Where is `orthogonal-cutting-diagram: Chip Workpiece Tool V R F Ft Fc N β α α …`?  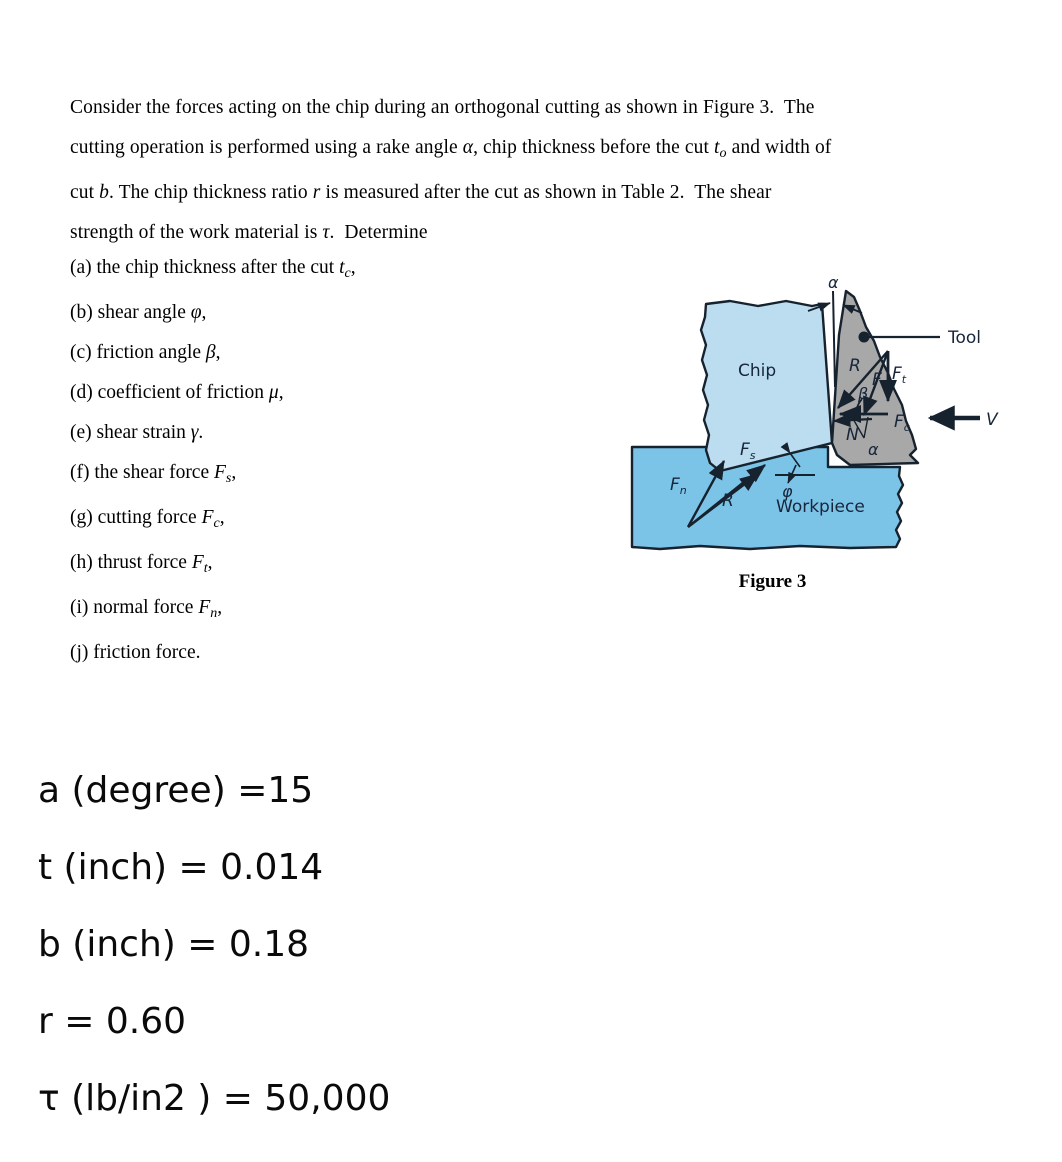
orthogonal-cutting-diagram: Chip Workpiece Tool V R F Ft Fc N β α α … is located at coordinates (814, 413).